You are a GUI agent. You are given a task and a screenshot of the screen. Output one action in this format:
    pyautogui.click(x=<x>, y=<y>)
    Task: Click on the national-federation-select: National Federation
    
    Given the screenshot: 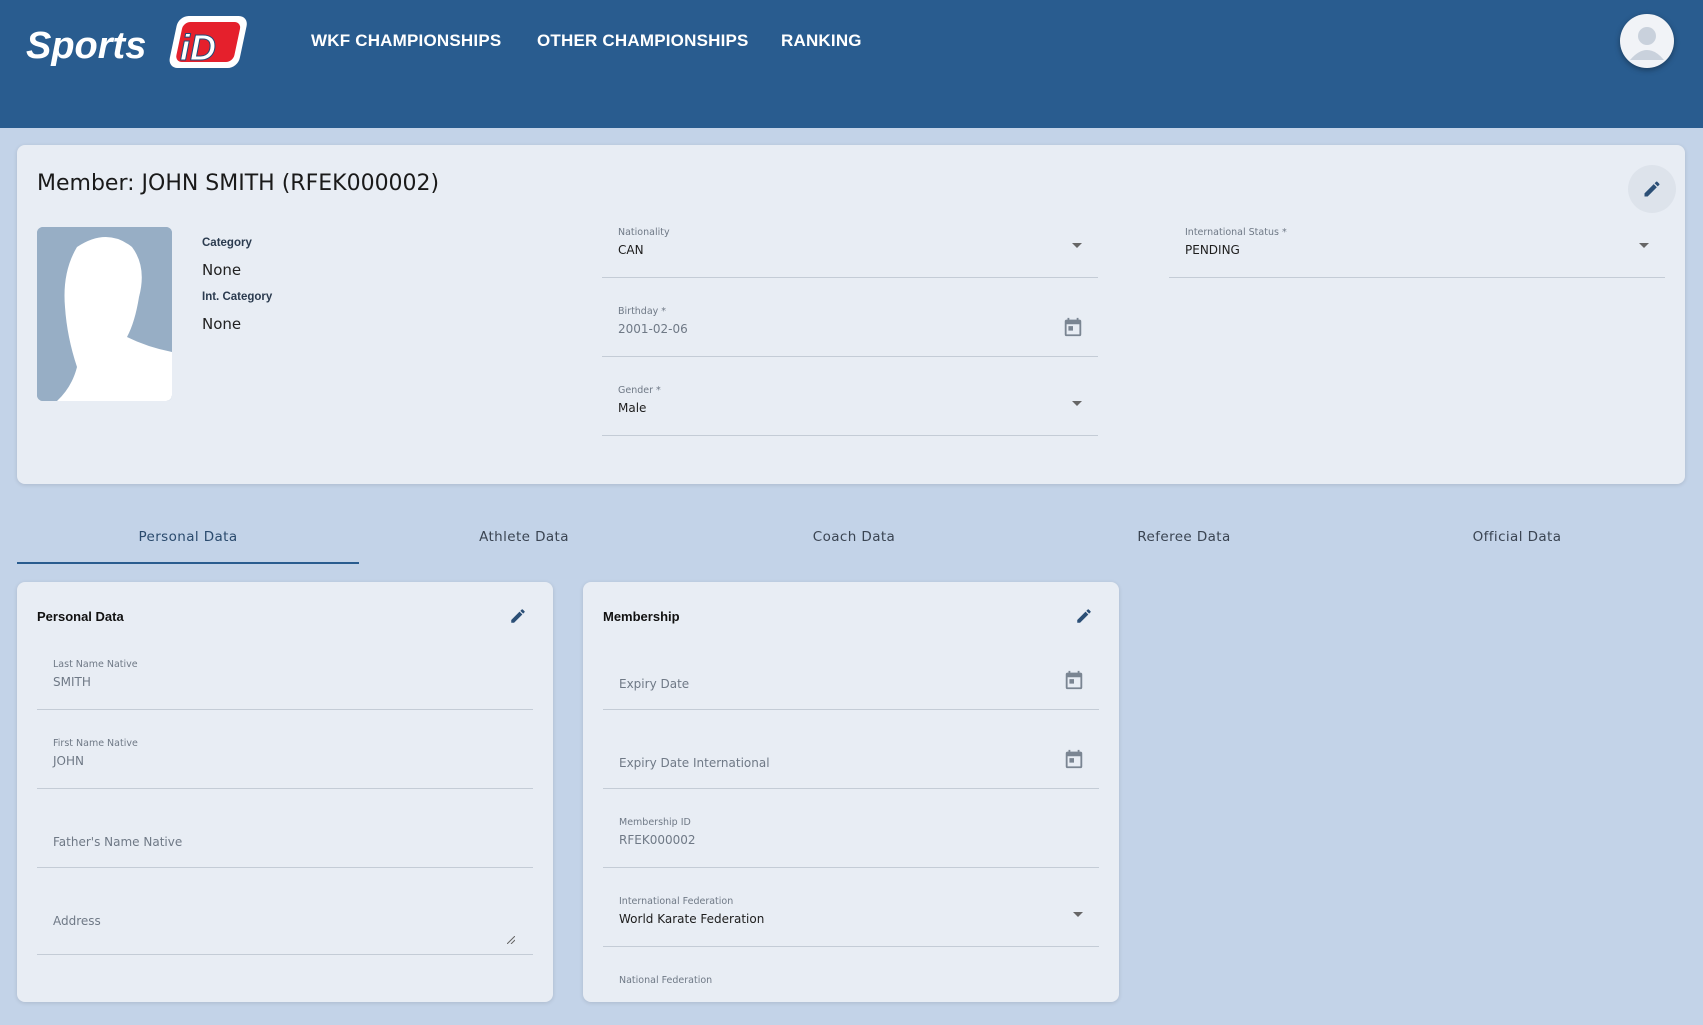 What is the action you would take?
    pyautogui.click(x=851, y=994)
    